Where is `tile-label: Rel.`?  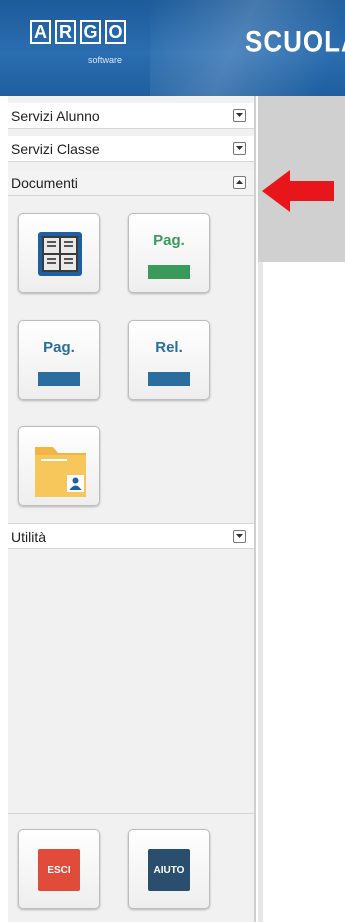
tile-label: Rel. is located at coordinates (169, 347).